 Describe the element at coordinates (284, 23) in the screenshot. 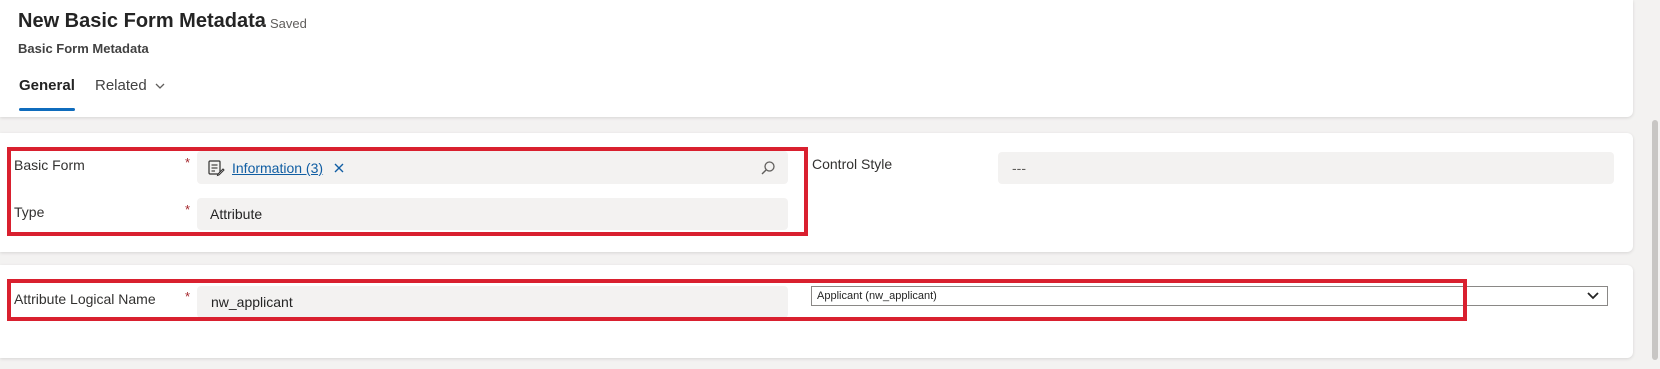

I see `save-status: - Saved` at that location.